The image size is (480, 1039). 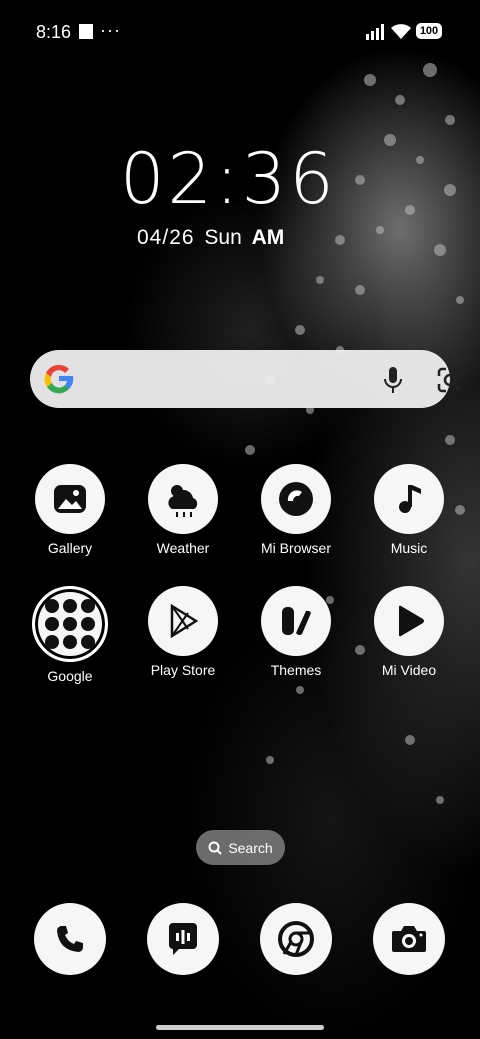 What do you see at coordinates (295, 548) in the screenshot?
I see `app-label: Mi Browser` at bounding box center [295, 548].